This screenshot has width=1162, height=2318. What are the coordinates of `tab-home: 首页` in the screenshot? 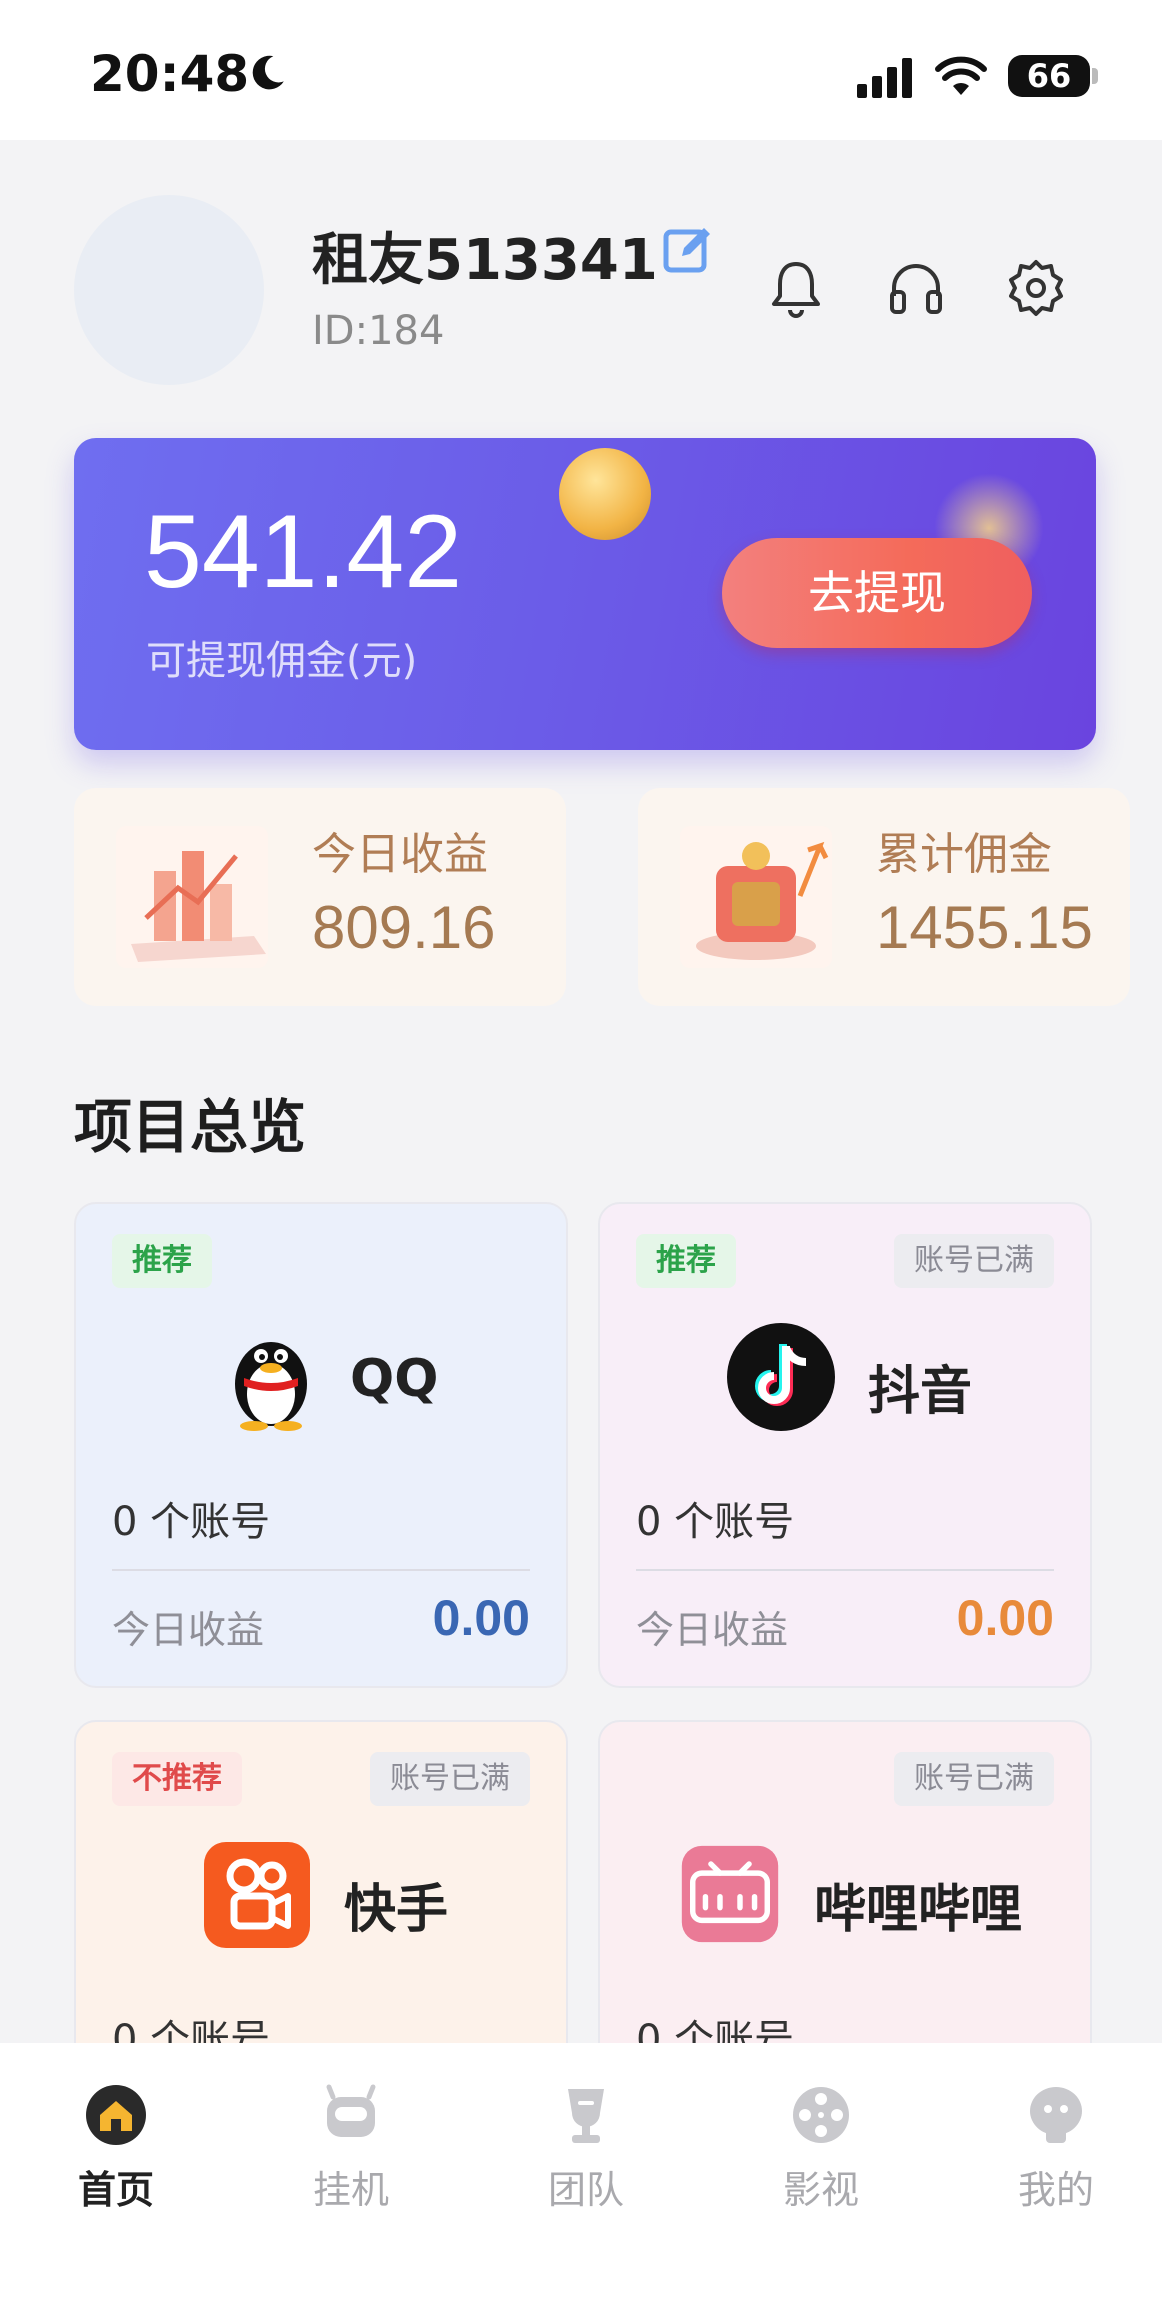 It's located at (116, 2148).